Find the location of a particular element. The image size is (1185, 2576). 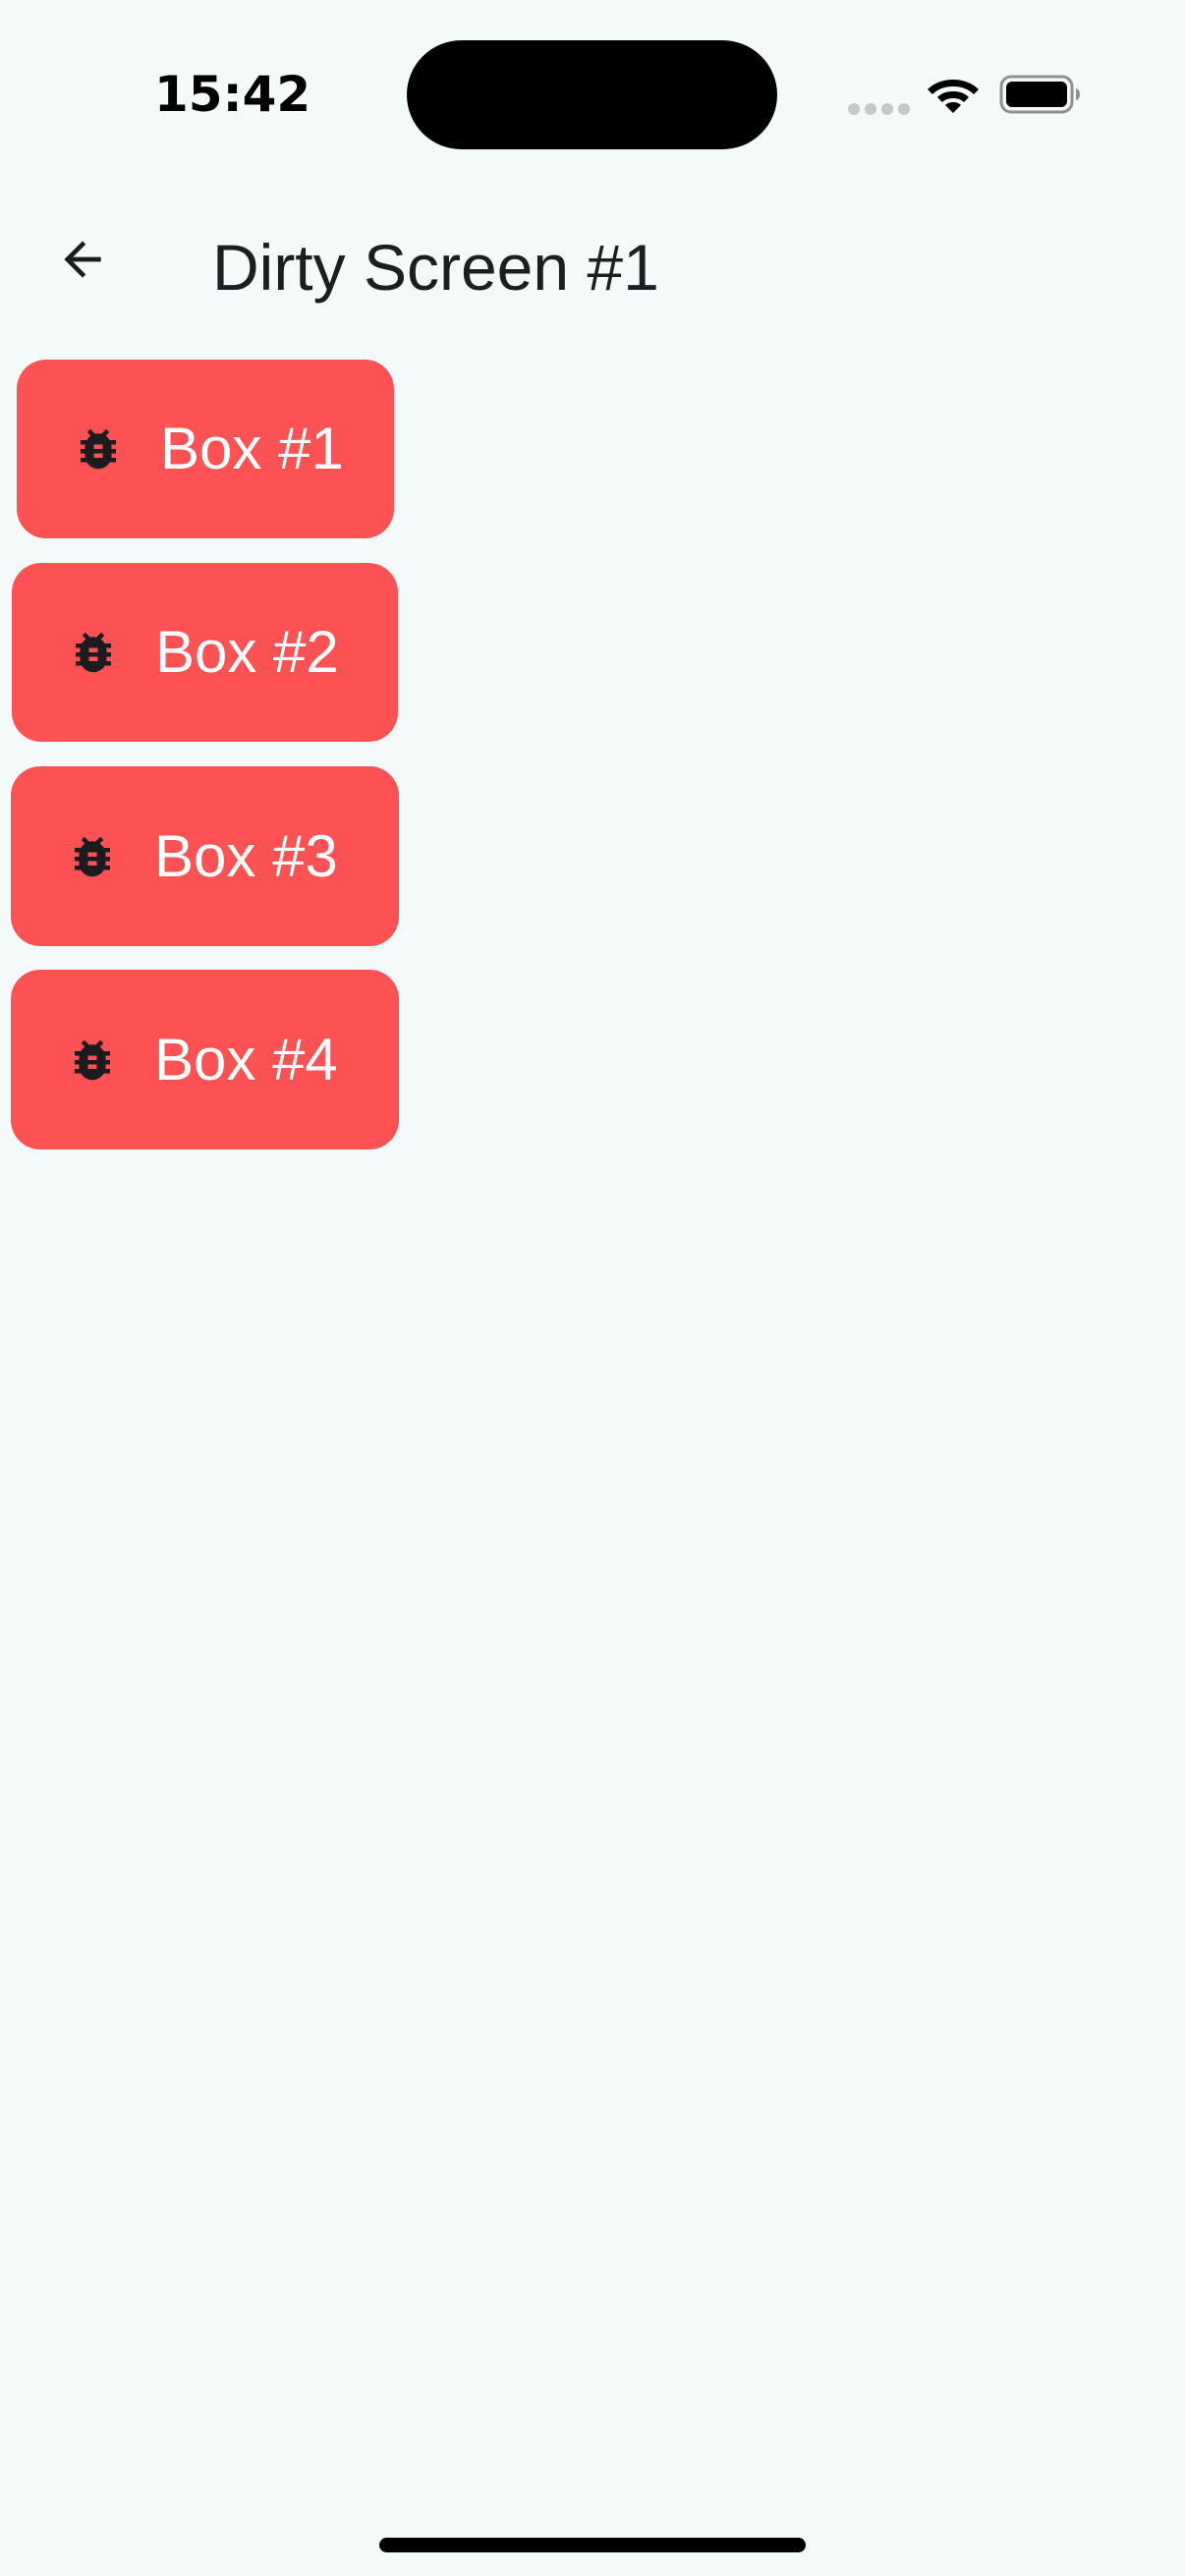

box-3: Box #3 is located at coordinates (205, 856).